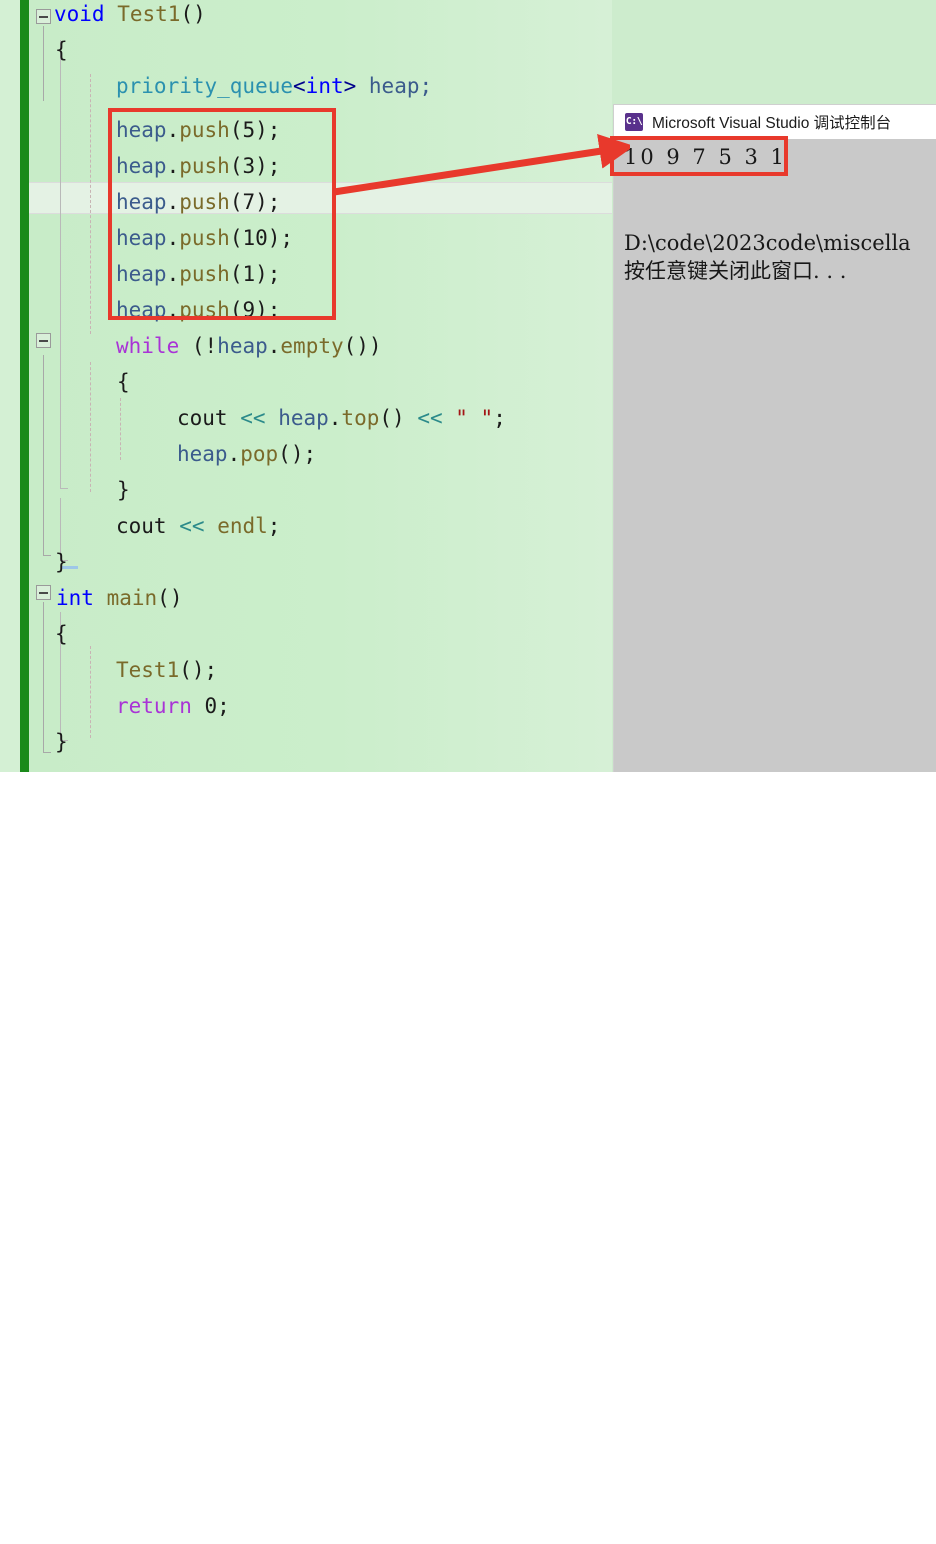  I want to click on code-line-pop: heap.pop();, so click(246, 454).